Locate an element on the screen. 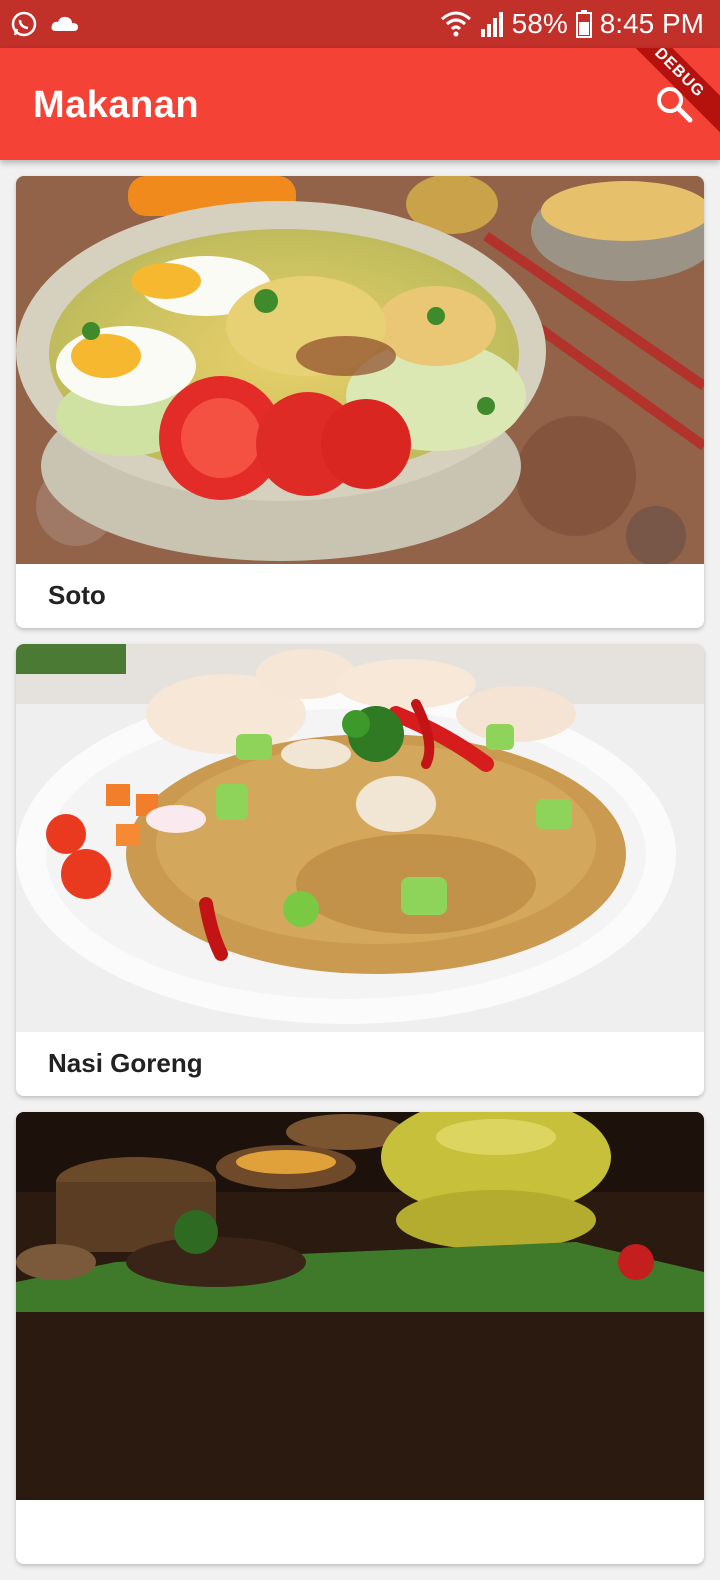  battery-percent: 58% is located at coordinates (539, 23).